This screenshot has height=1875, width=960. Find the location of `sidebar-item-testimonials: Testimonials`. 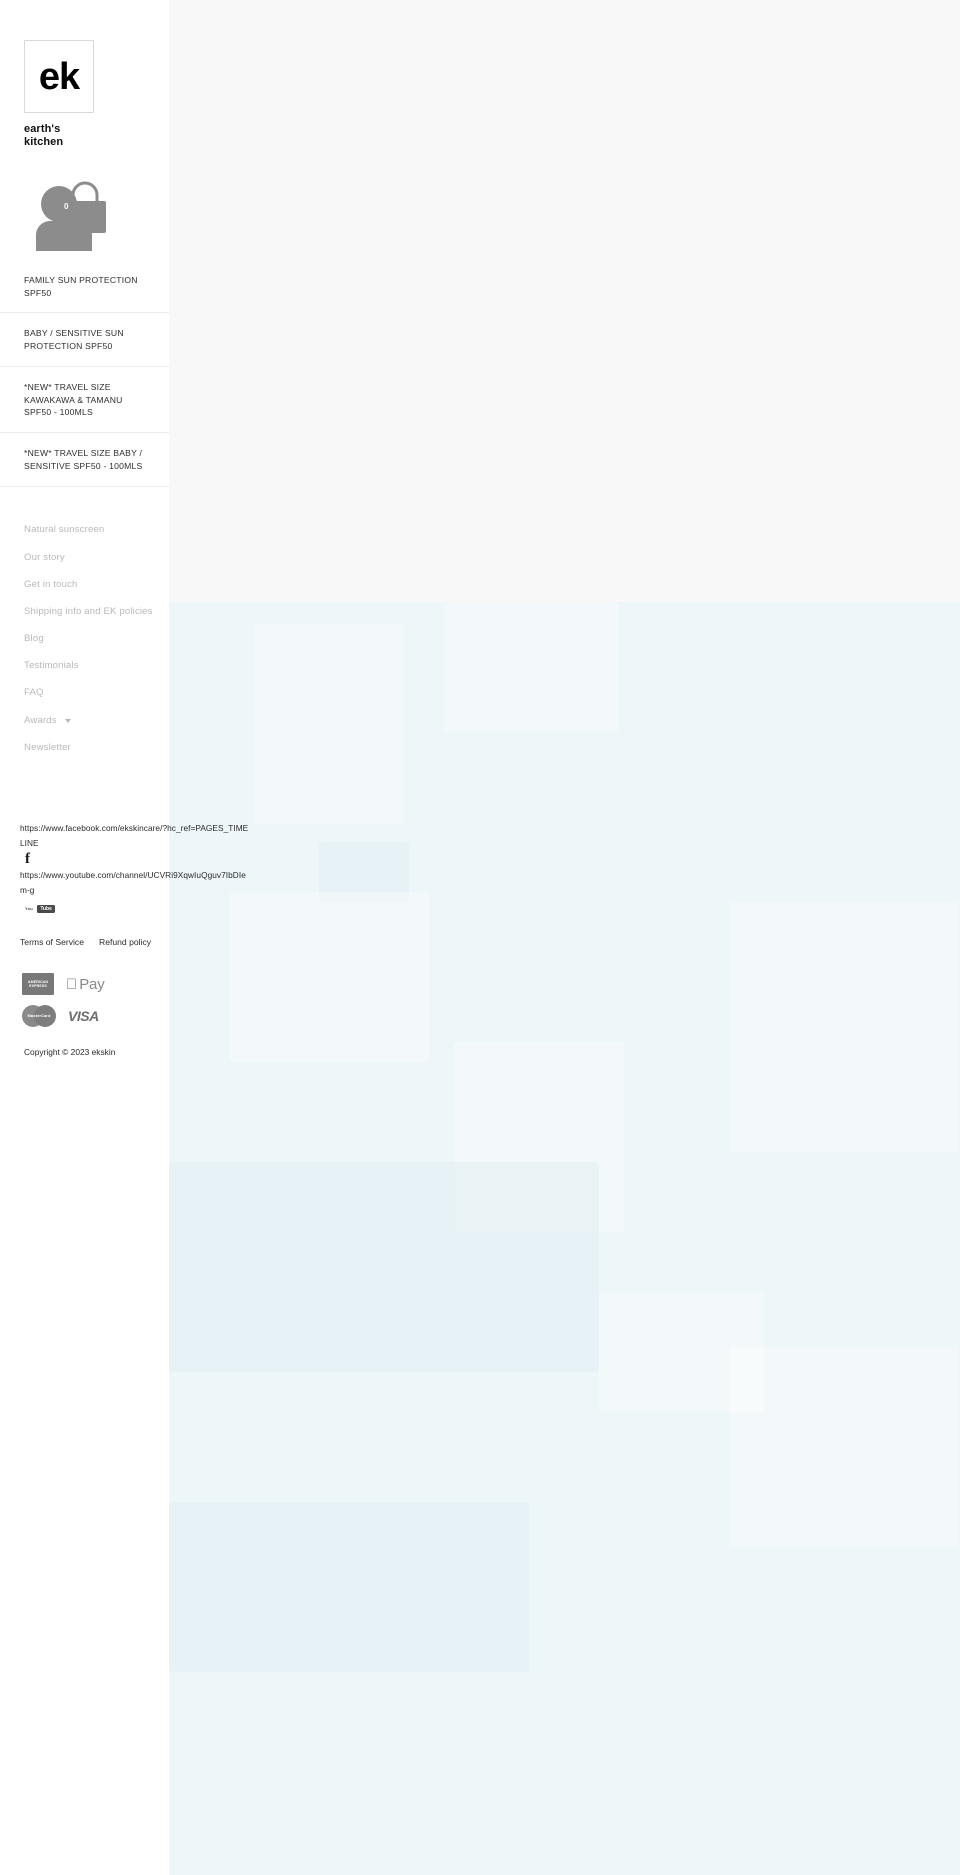

sidebar-item-testimonials: Testimonials is located at coordinates (51, 671).